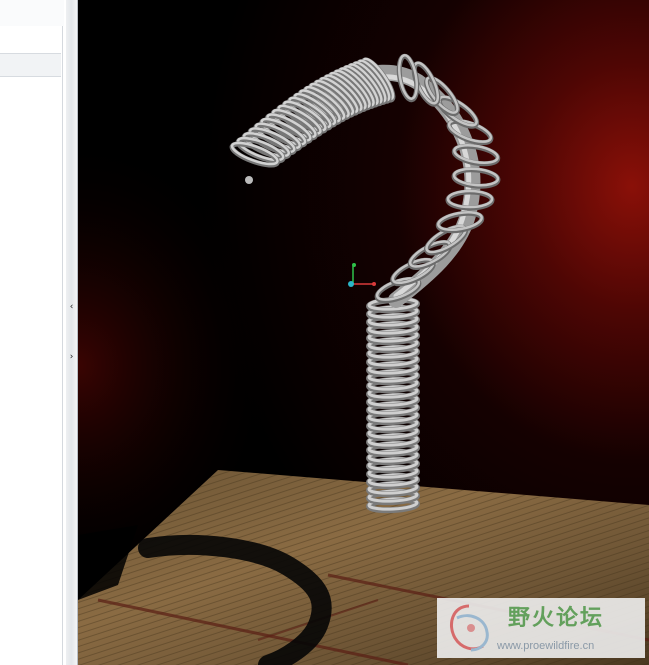  I want to click on panel-header, so click(32, 13).